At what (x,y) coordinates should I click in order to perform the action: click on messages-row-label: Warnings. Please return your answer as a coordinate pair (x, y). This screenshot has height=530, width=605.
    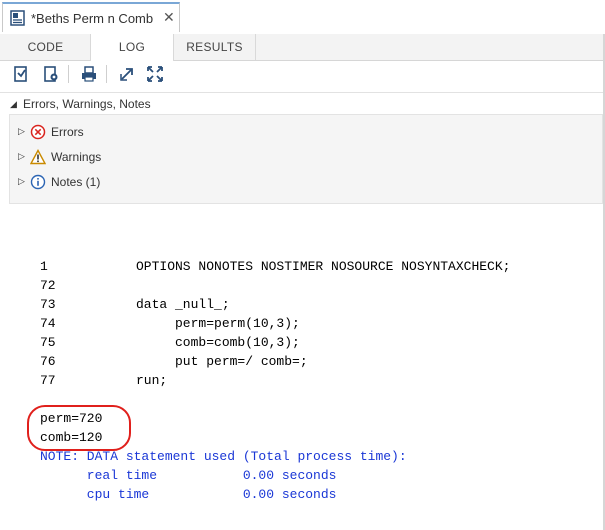
    Looking at the image, I should click on (76, 157).